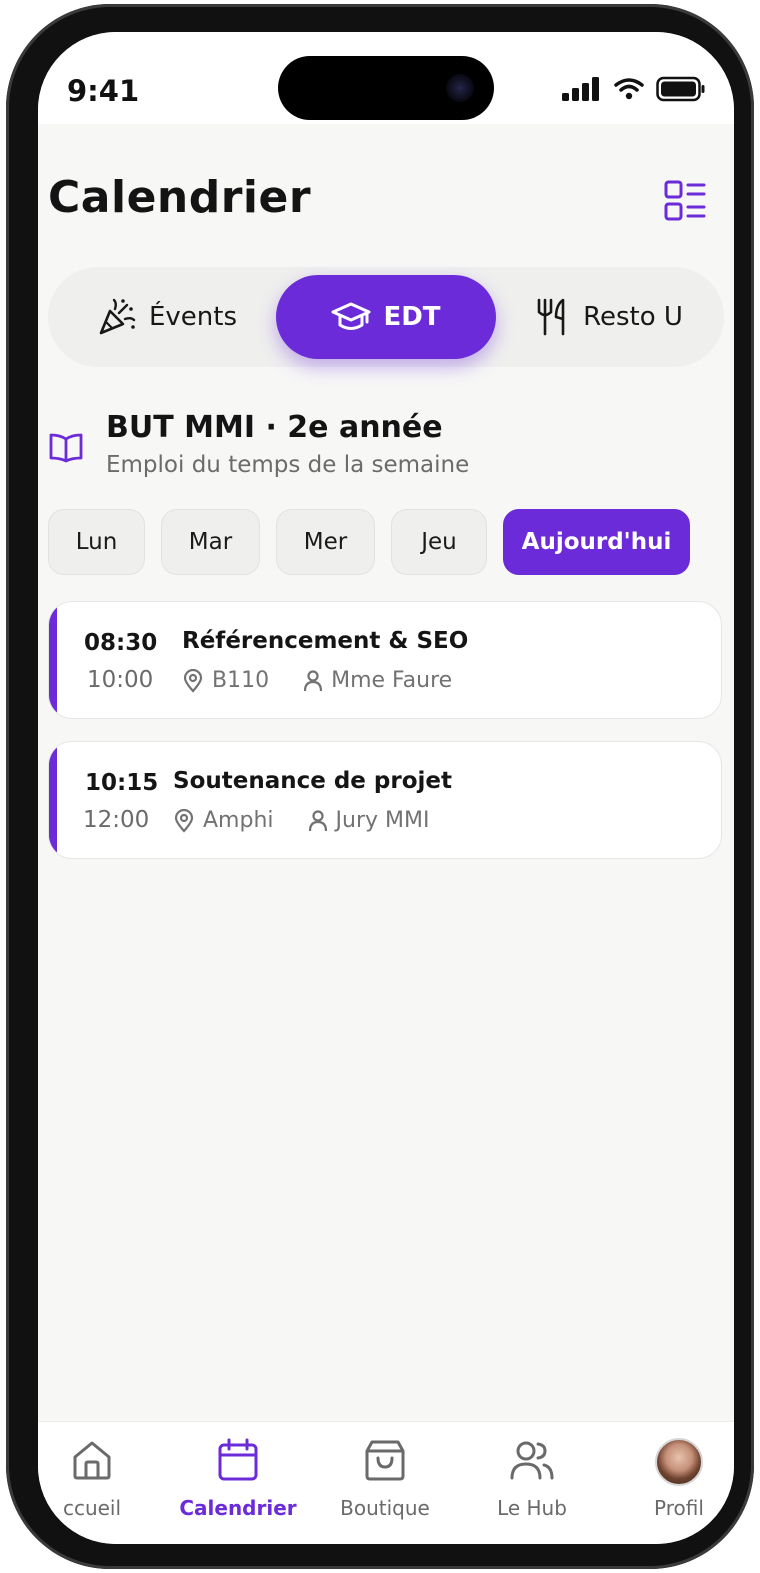 This screenshot has width=760, height=1573. I want to click on status-time: 9:41, so click(103, 91).